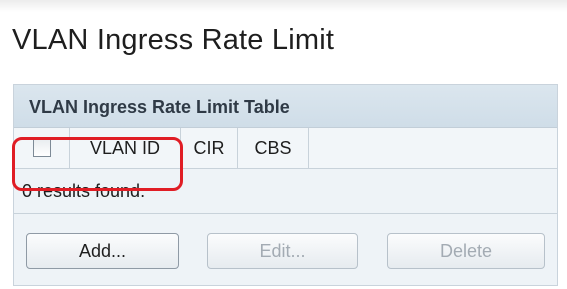 The width and height of the screenshot is (567, 289). I want to click on results-row: 0 results found., so click(285, 191).